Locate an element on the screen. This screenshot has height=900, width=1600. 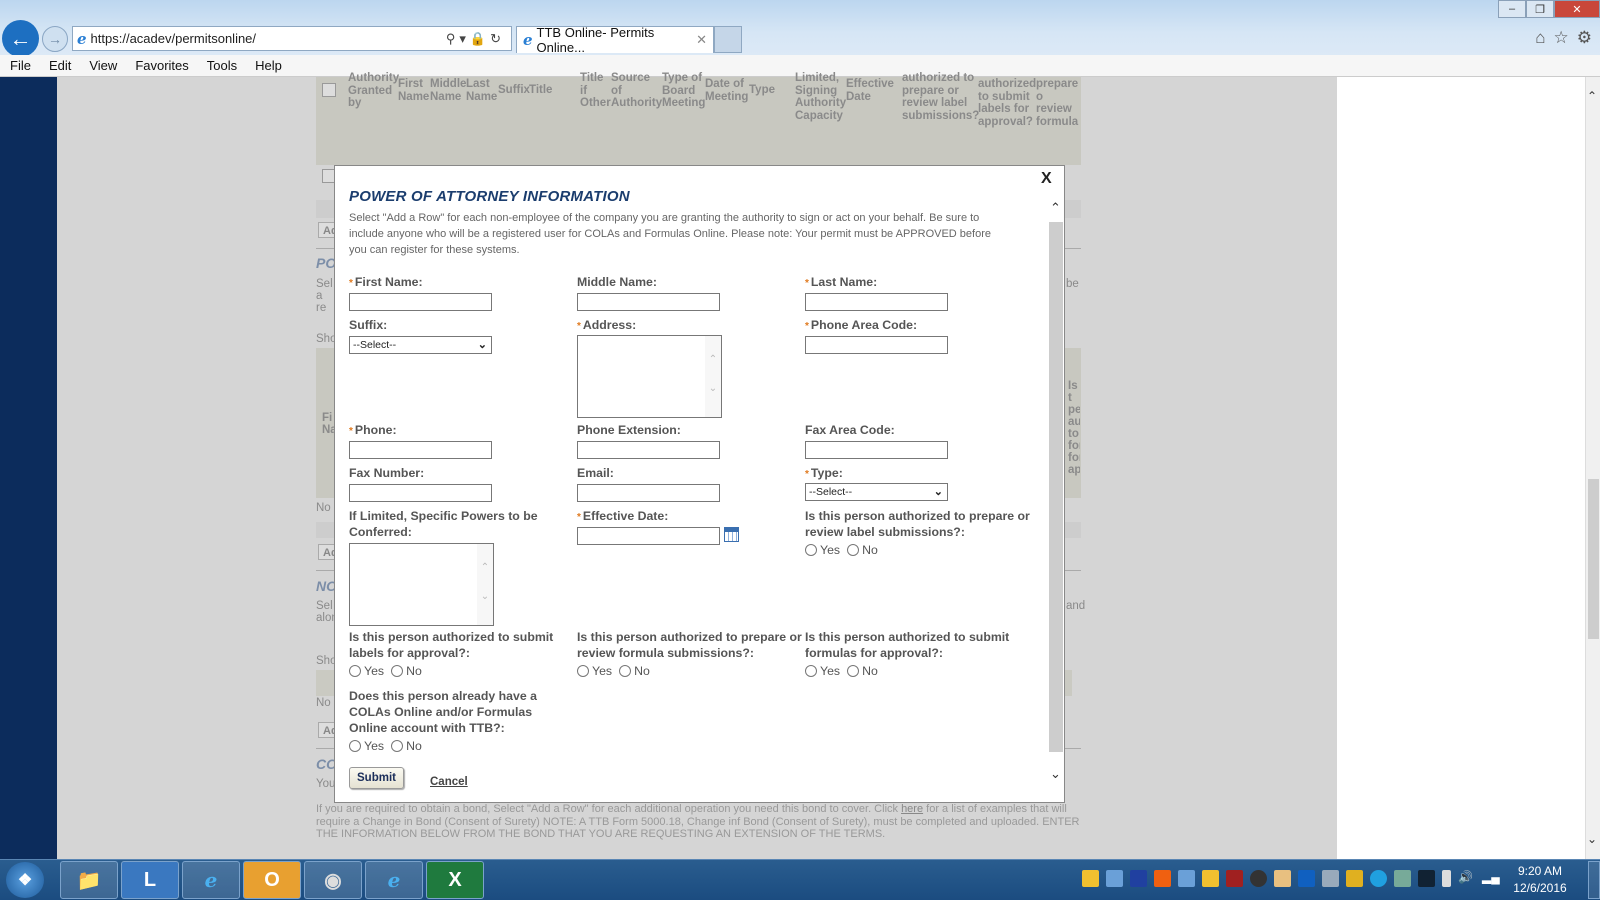
gear-icon: ⚙ is located at coordinates (1584, 38).